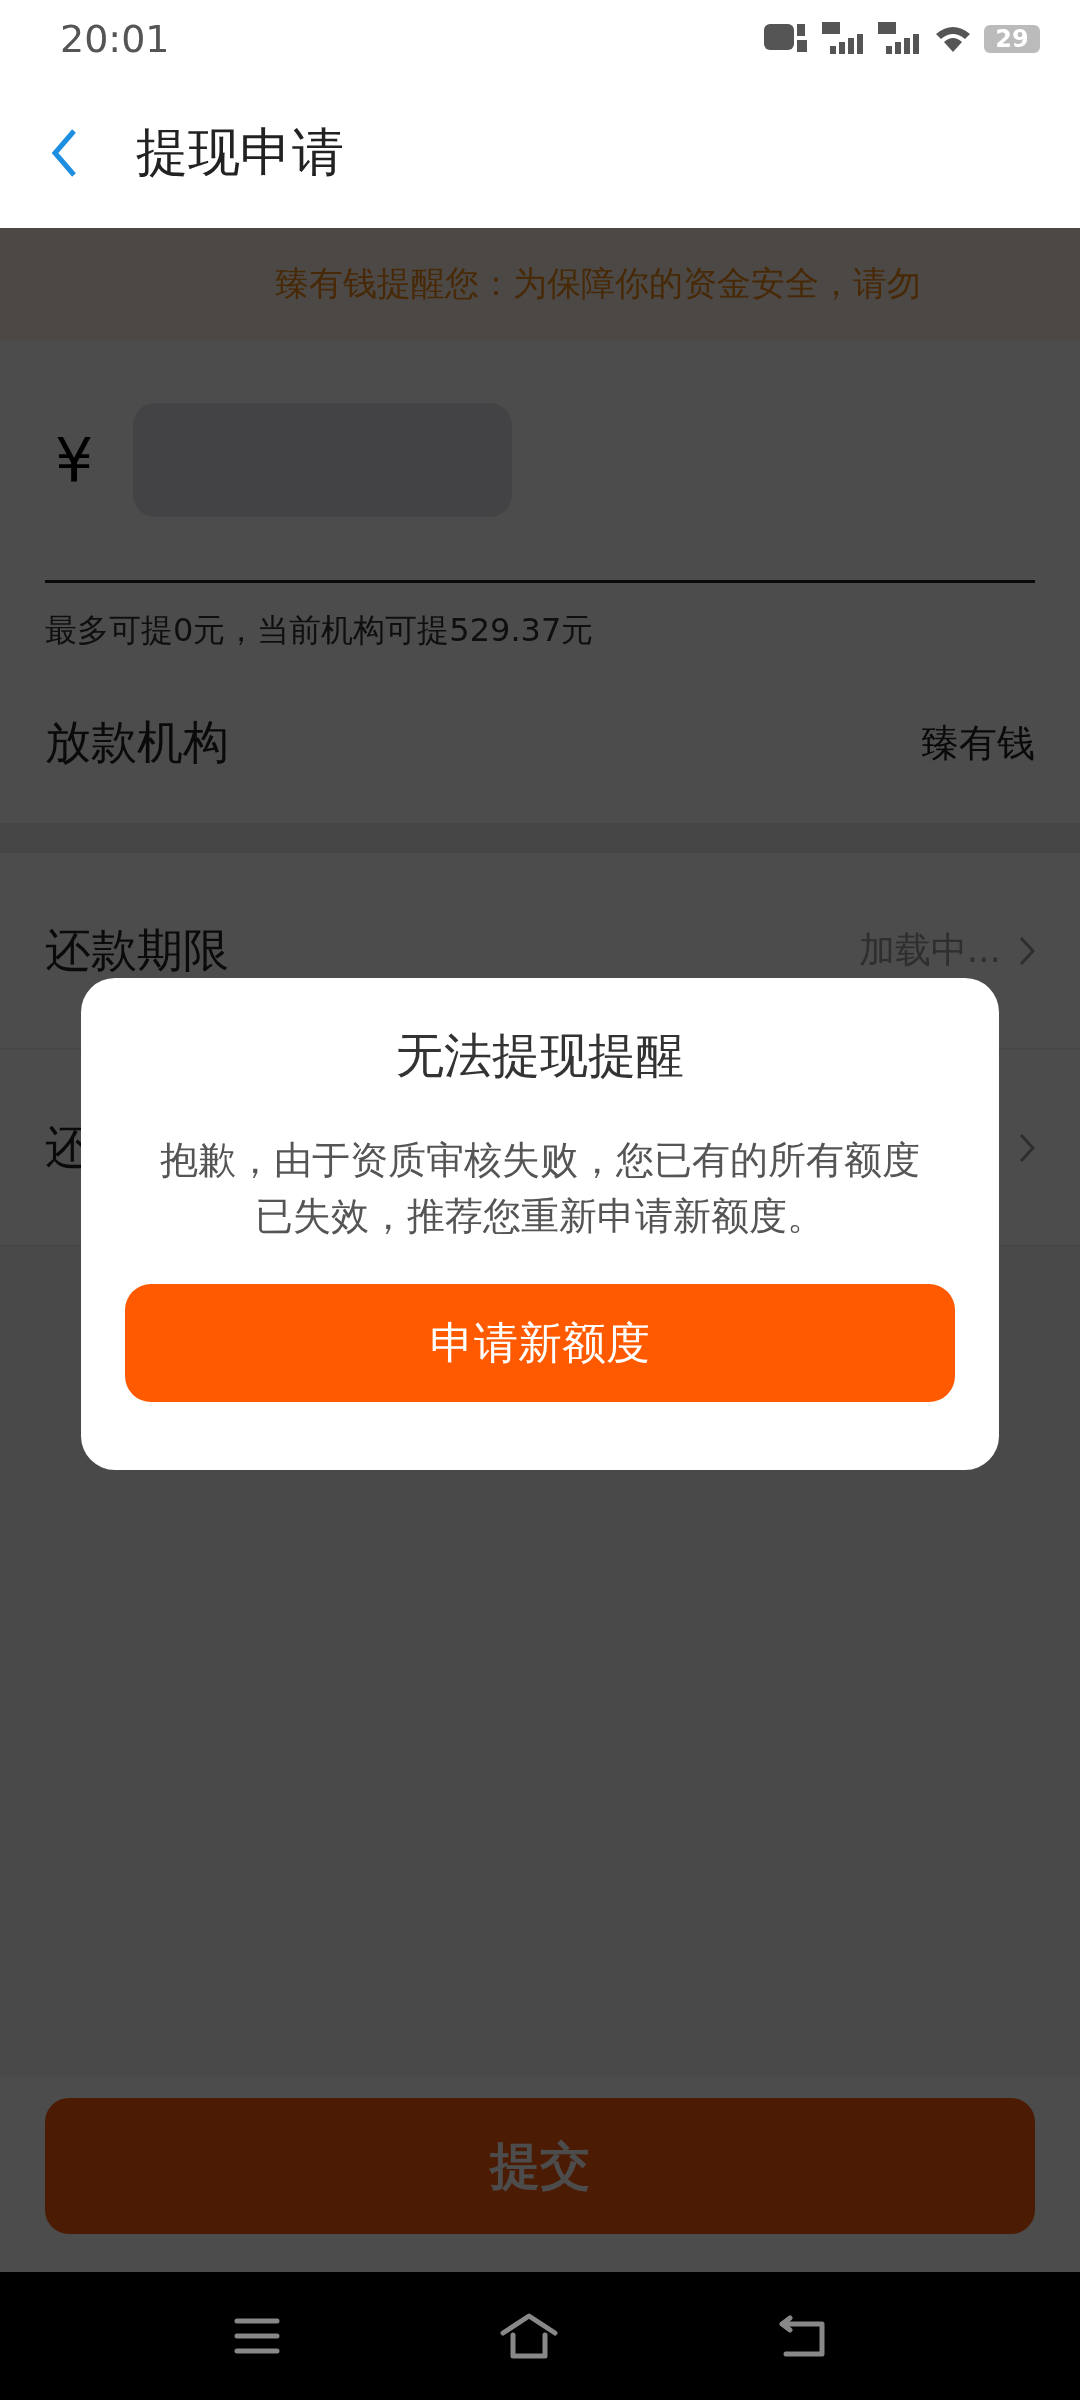 The width and height of the screenshot is (1080, 2400). What do you see at coordinates (540, 1055) in the screenshot?
I see `dialog-title: 无法提现提醒` at bounding box center [540, 1055].